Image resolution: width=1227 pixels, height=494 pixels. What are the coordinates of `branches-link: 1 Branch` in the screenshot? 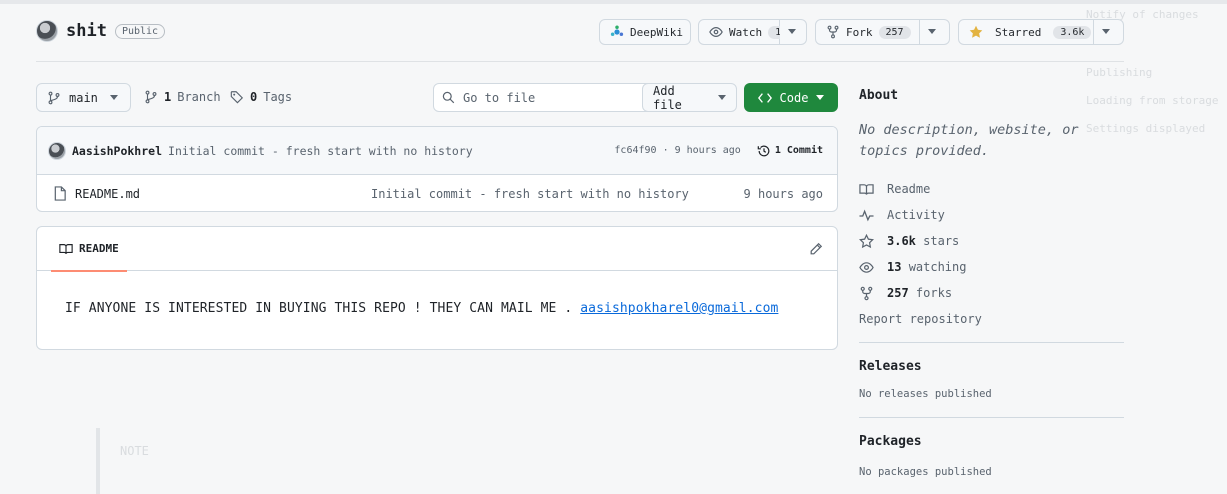 It's located at (182, 97).